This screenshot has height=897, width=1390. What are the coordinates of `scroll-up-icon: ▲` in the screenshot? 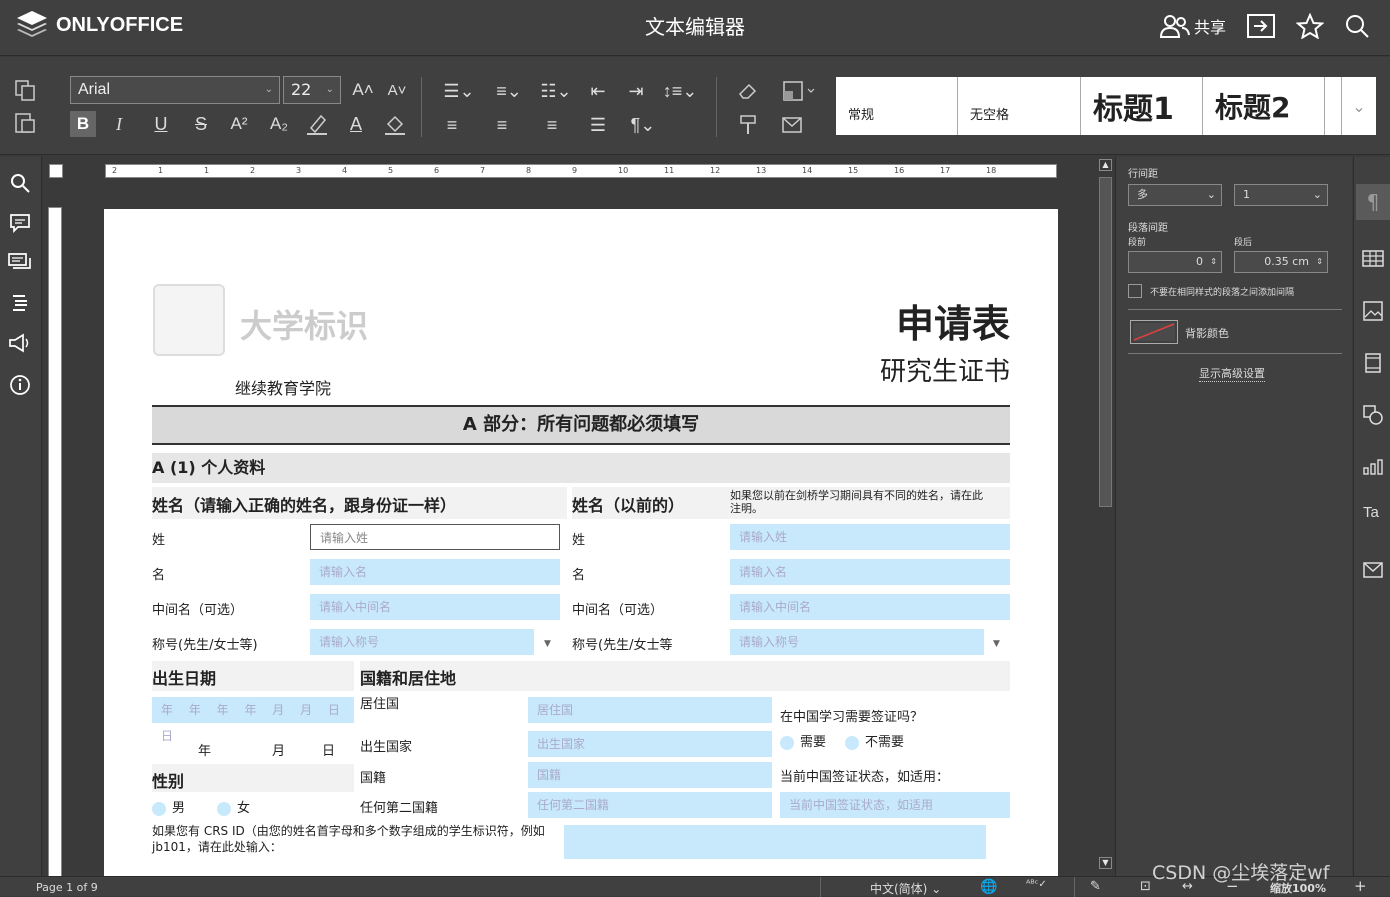 It's located at (1105, 165).